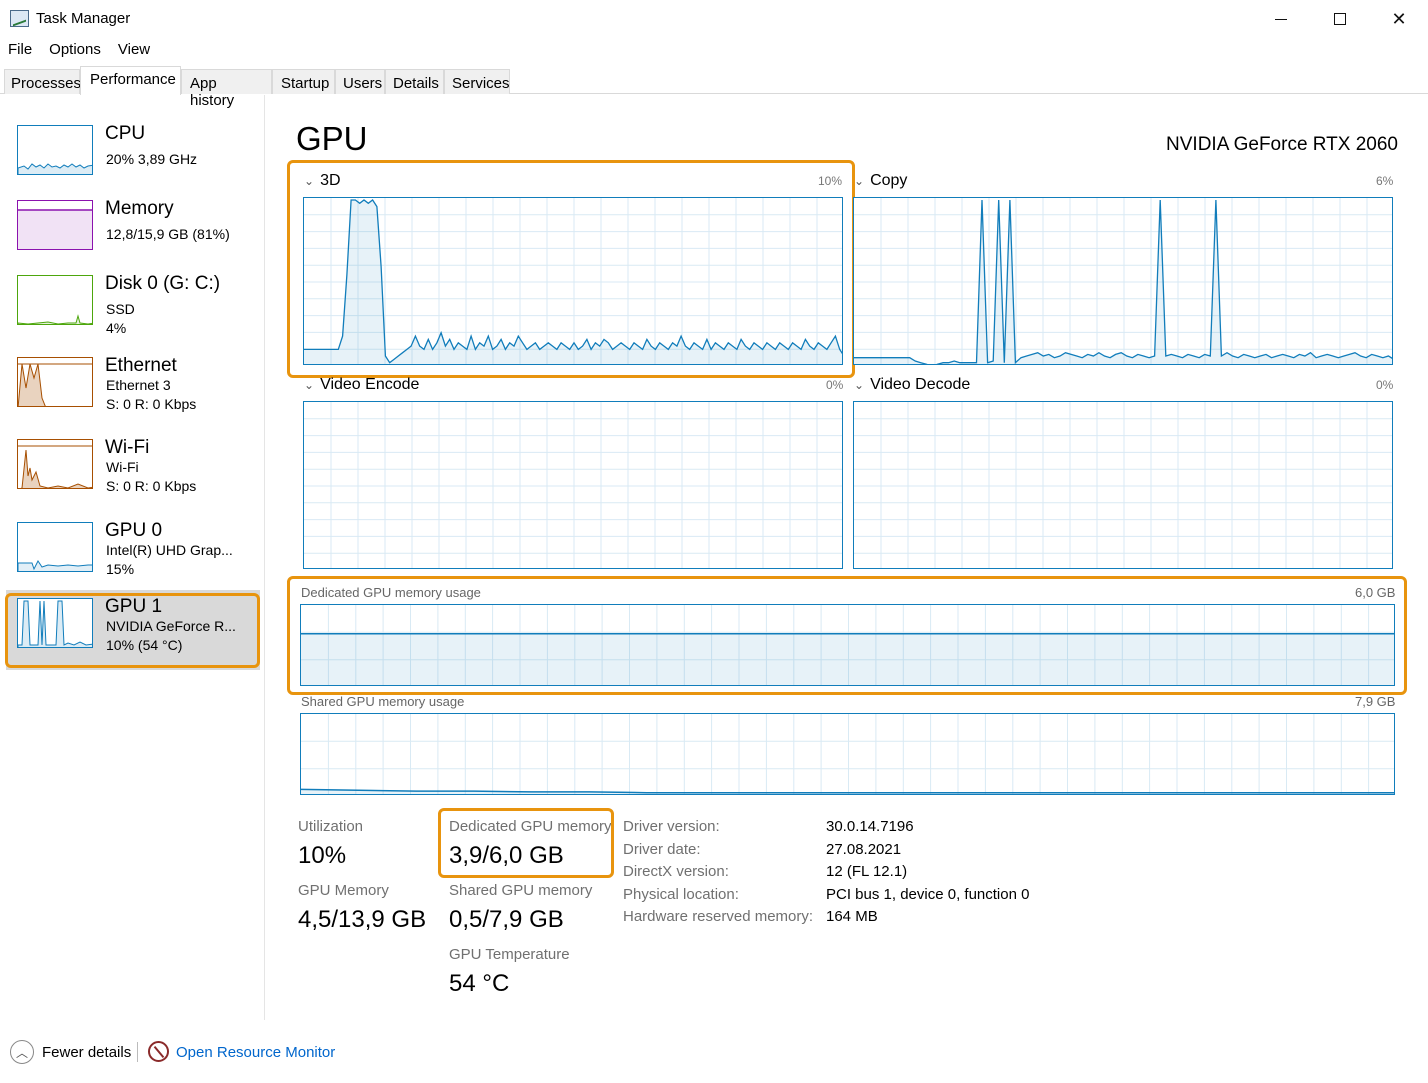 The image size is (1428, 1083). What do you see at coordinates (521, 890) in the screenshot?
I see `shared-memory-stat-label: Shared GPU memory` at bounding box center [521, 890].